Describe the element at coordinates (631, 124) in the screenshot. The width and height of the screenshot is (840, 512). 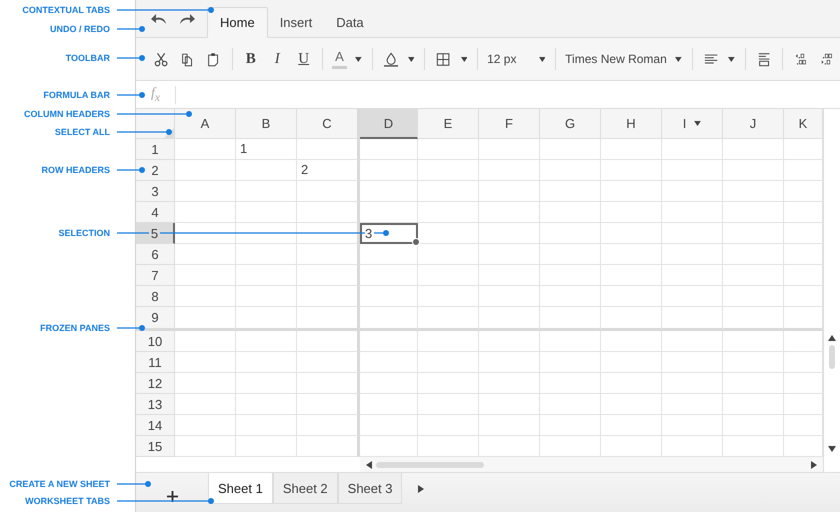
I see `column-header: H` at that location.